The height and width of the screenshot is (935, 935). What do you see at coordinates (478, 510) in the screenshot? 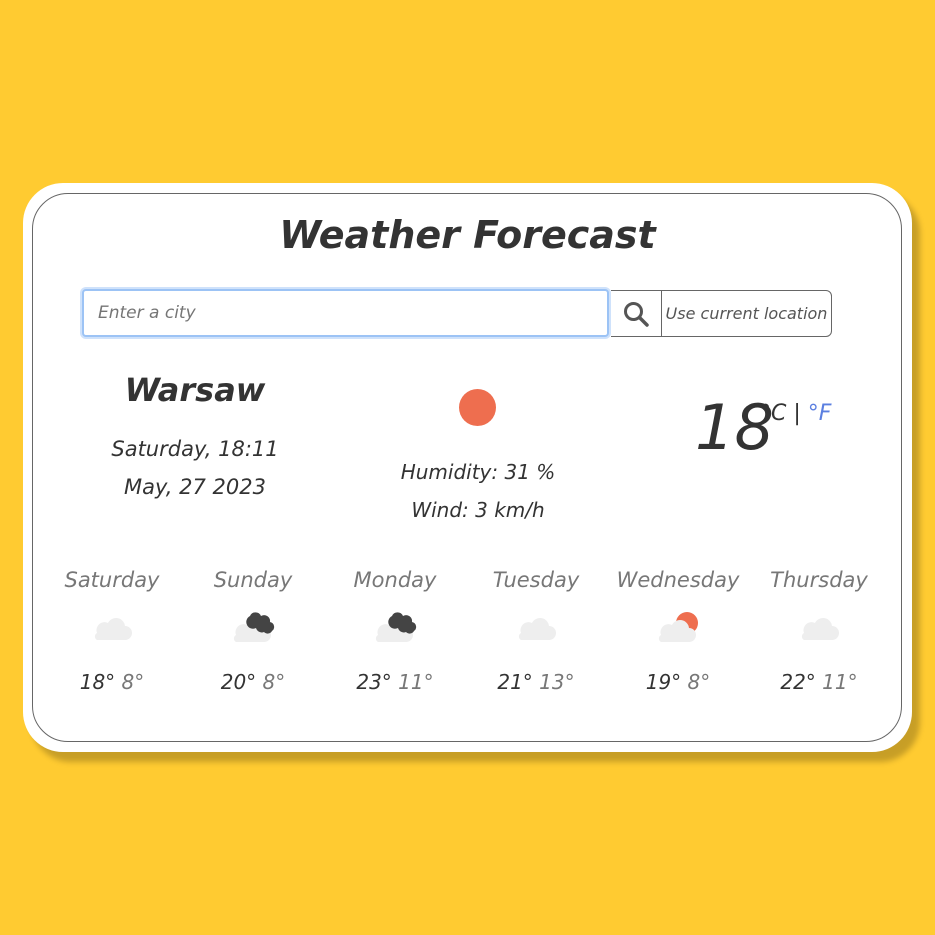
I see `wind: Wind: 3 km/h` at bounding box center [478, 510].